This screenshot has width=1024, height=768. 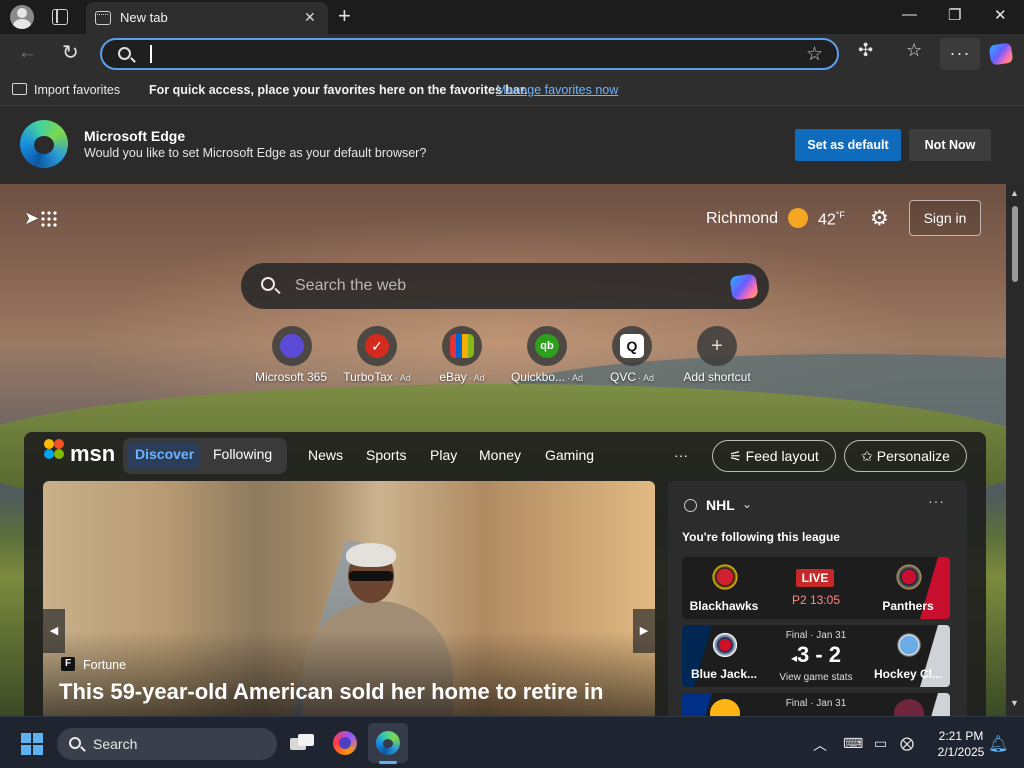 I want to click on turbotax-check-icon: ✓, so click(x=377, y=346).